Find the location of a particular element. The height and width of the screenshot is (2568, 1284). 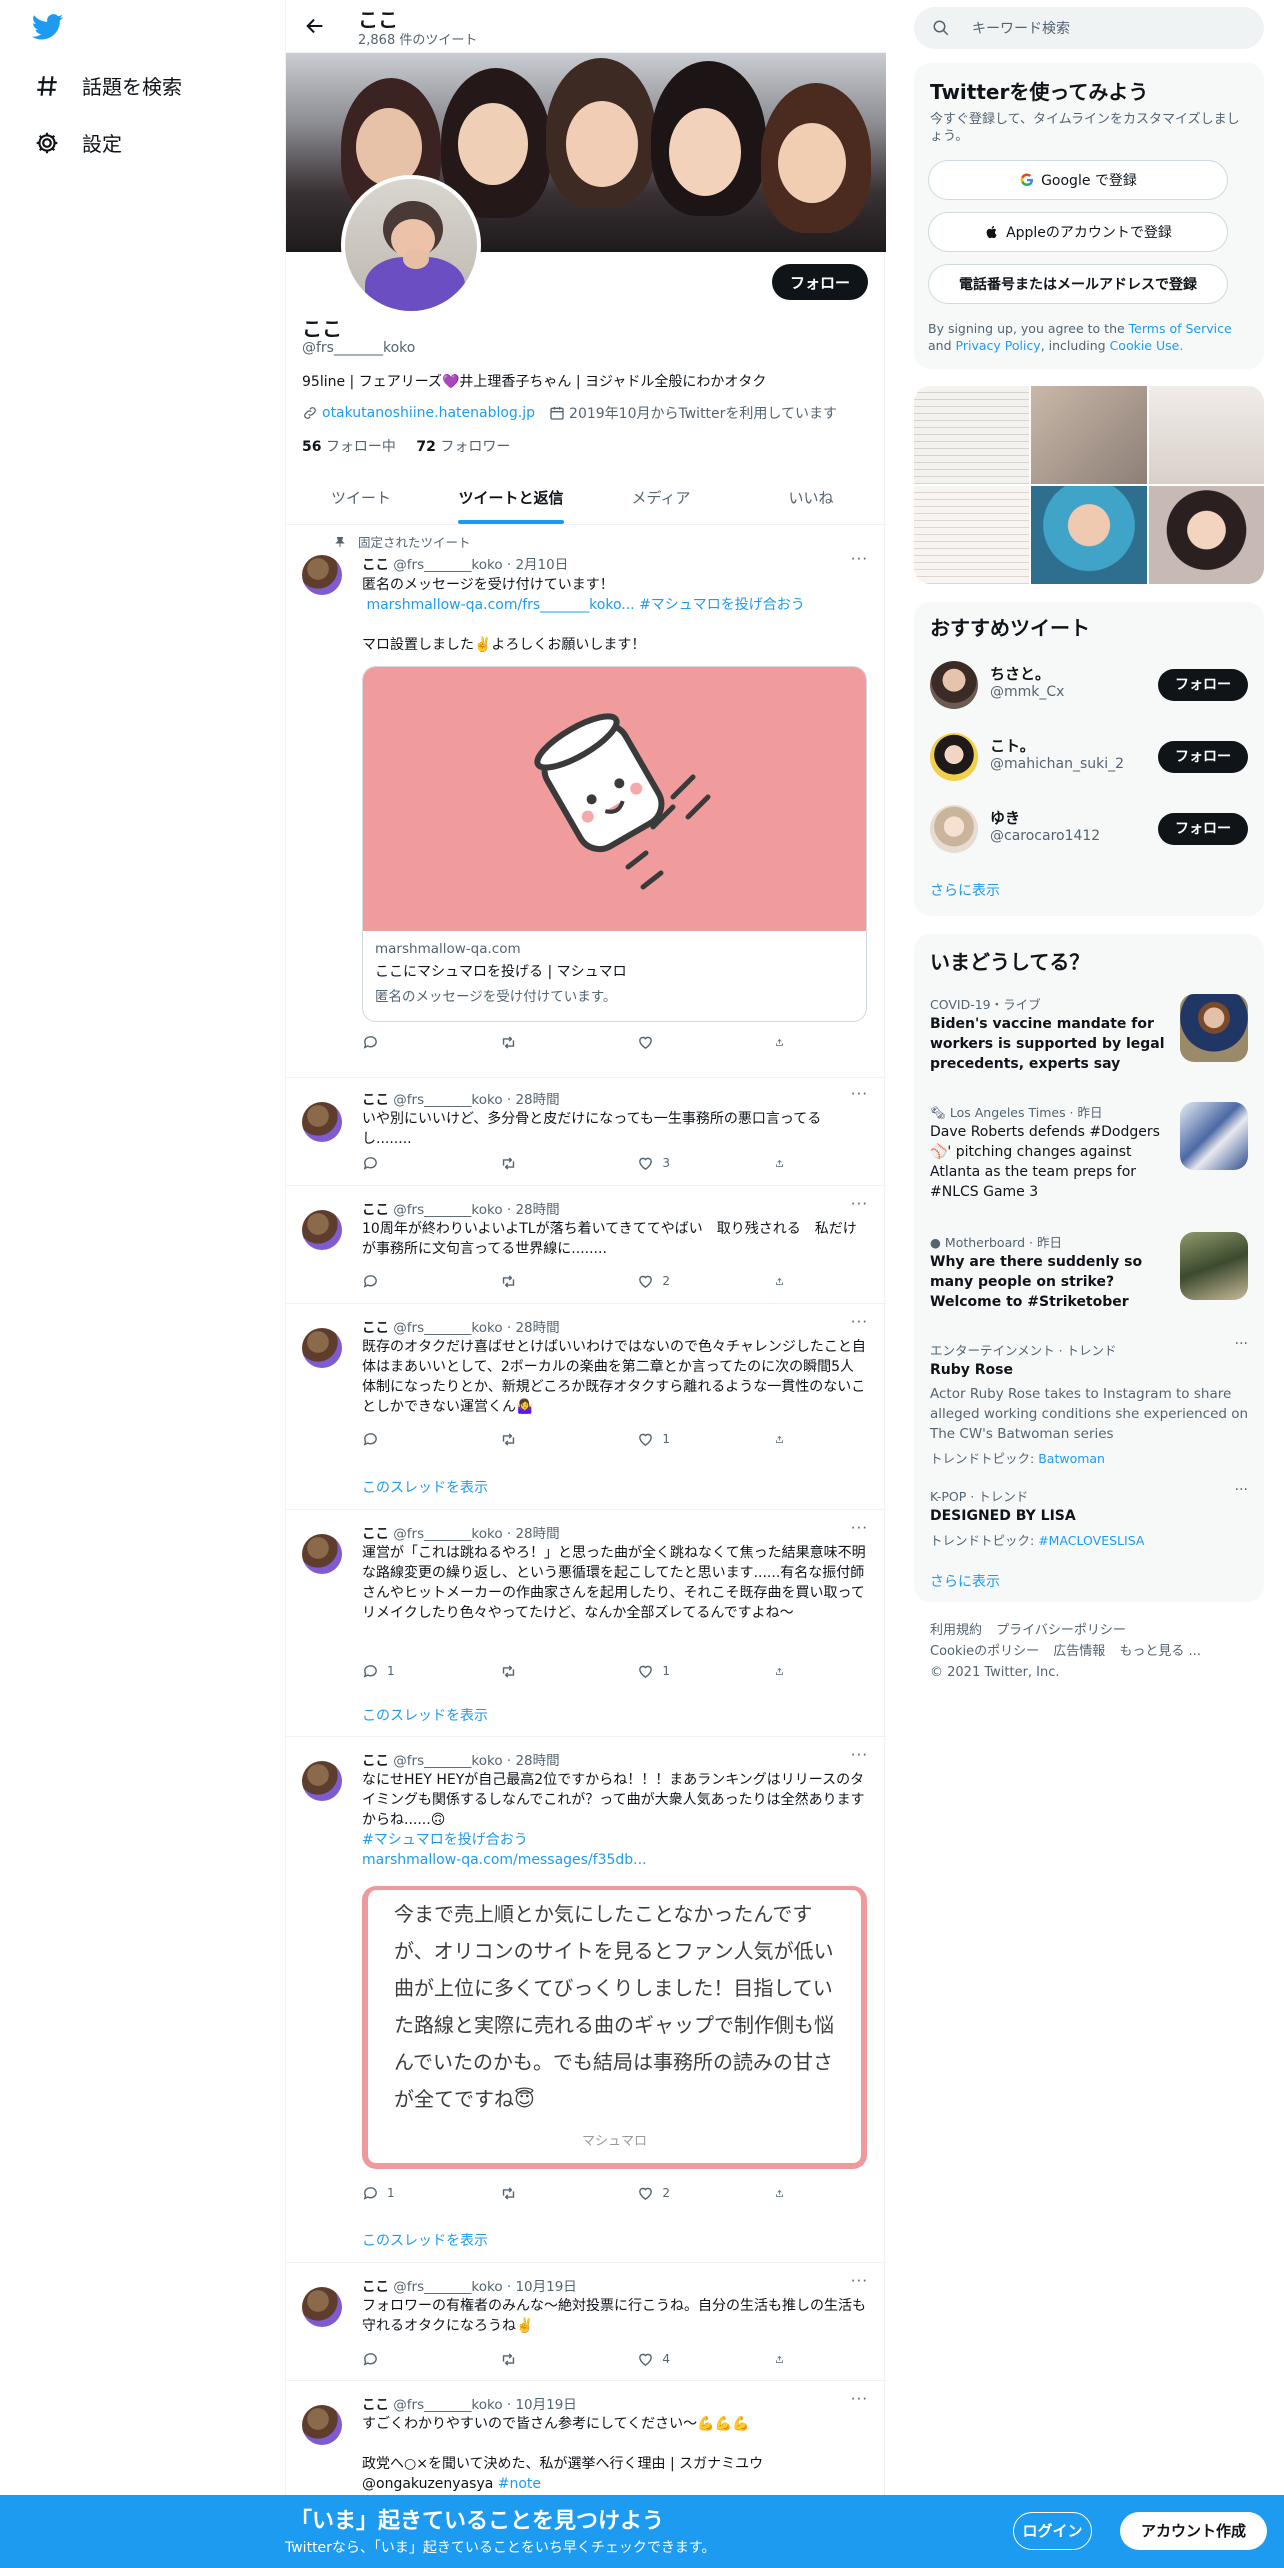

trend-topic-link: Batwoman is located at coordinates (1071, 1458).